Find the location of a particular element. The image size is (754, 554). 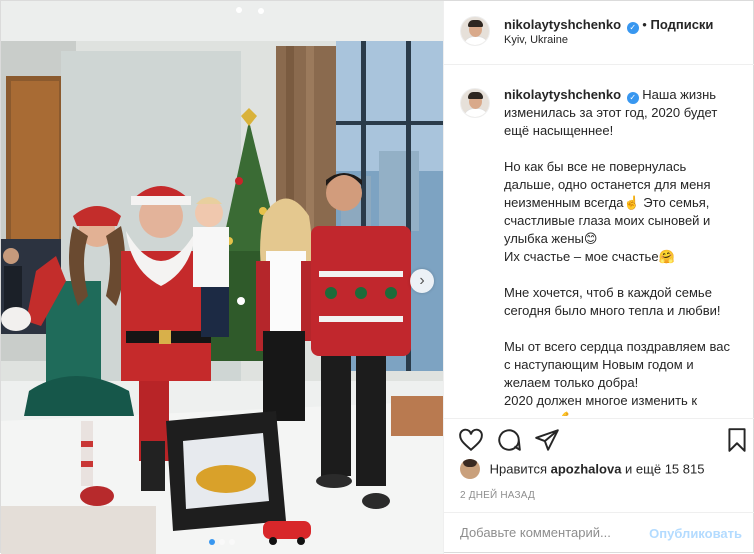

author-username: nikolaytyshchenko is located at coordinates (562, 24).